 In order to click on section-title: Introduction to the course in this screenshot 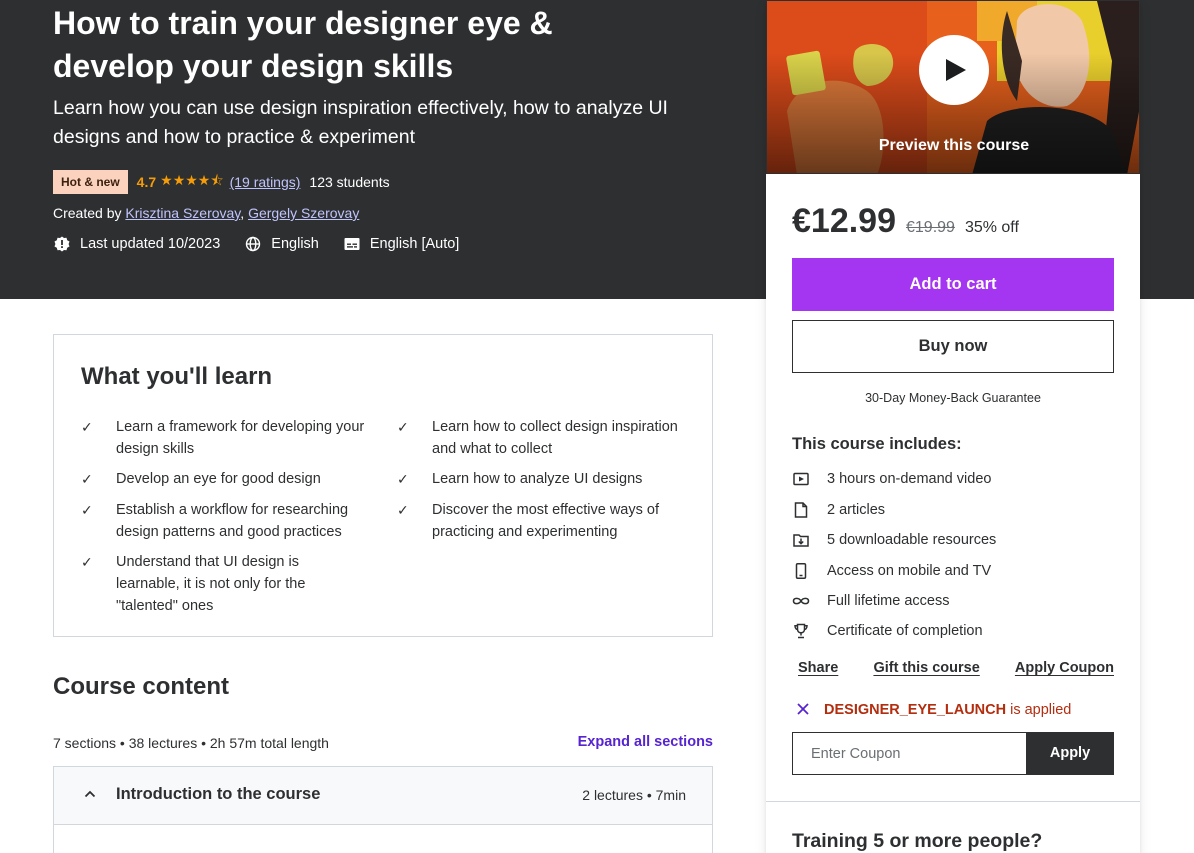, I will do `click(218, 794)`.